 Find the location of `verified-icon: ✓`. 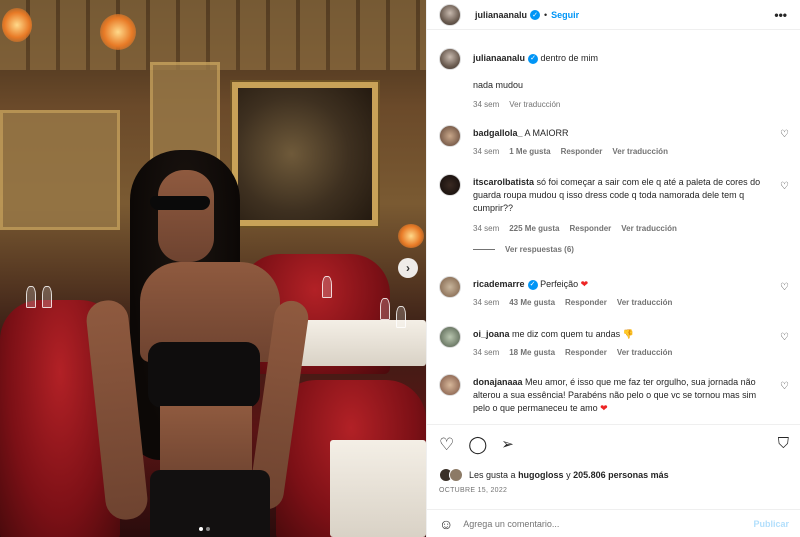

verified-icon: ✓ is located at coordinates (532, 284).